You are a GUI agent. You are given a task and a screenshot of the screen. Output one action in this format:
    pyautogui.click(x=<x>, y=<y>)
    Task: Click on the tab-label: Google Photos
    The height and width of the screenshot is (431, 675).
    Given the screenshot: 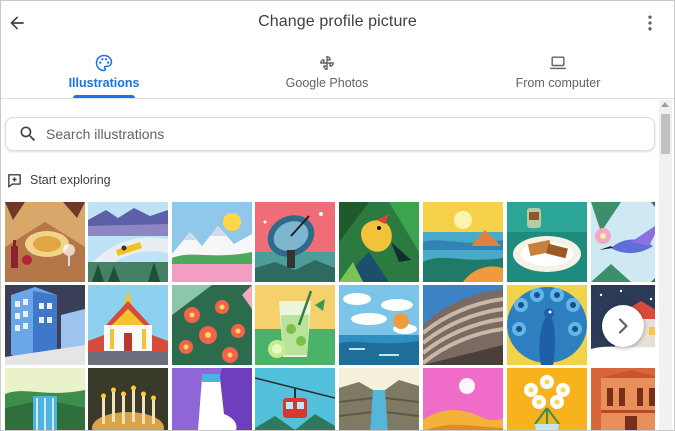 What is the action you would take?
    pyautogui.click(x=327, y=83)
    